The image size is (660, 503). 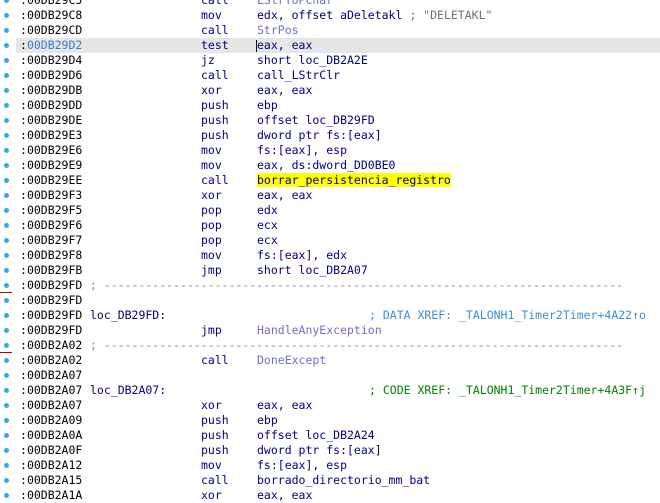 I want to click on operand-text: LStrToPChar, so click(x=295, y=3).